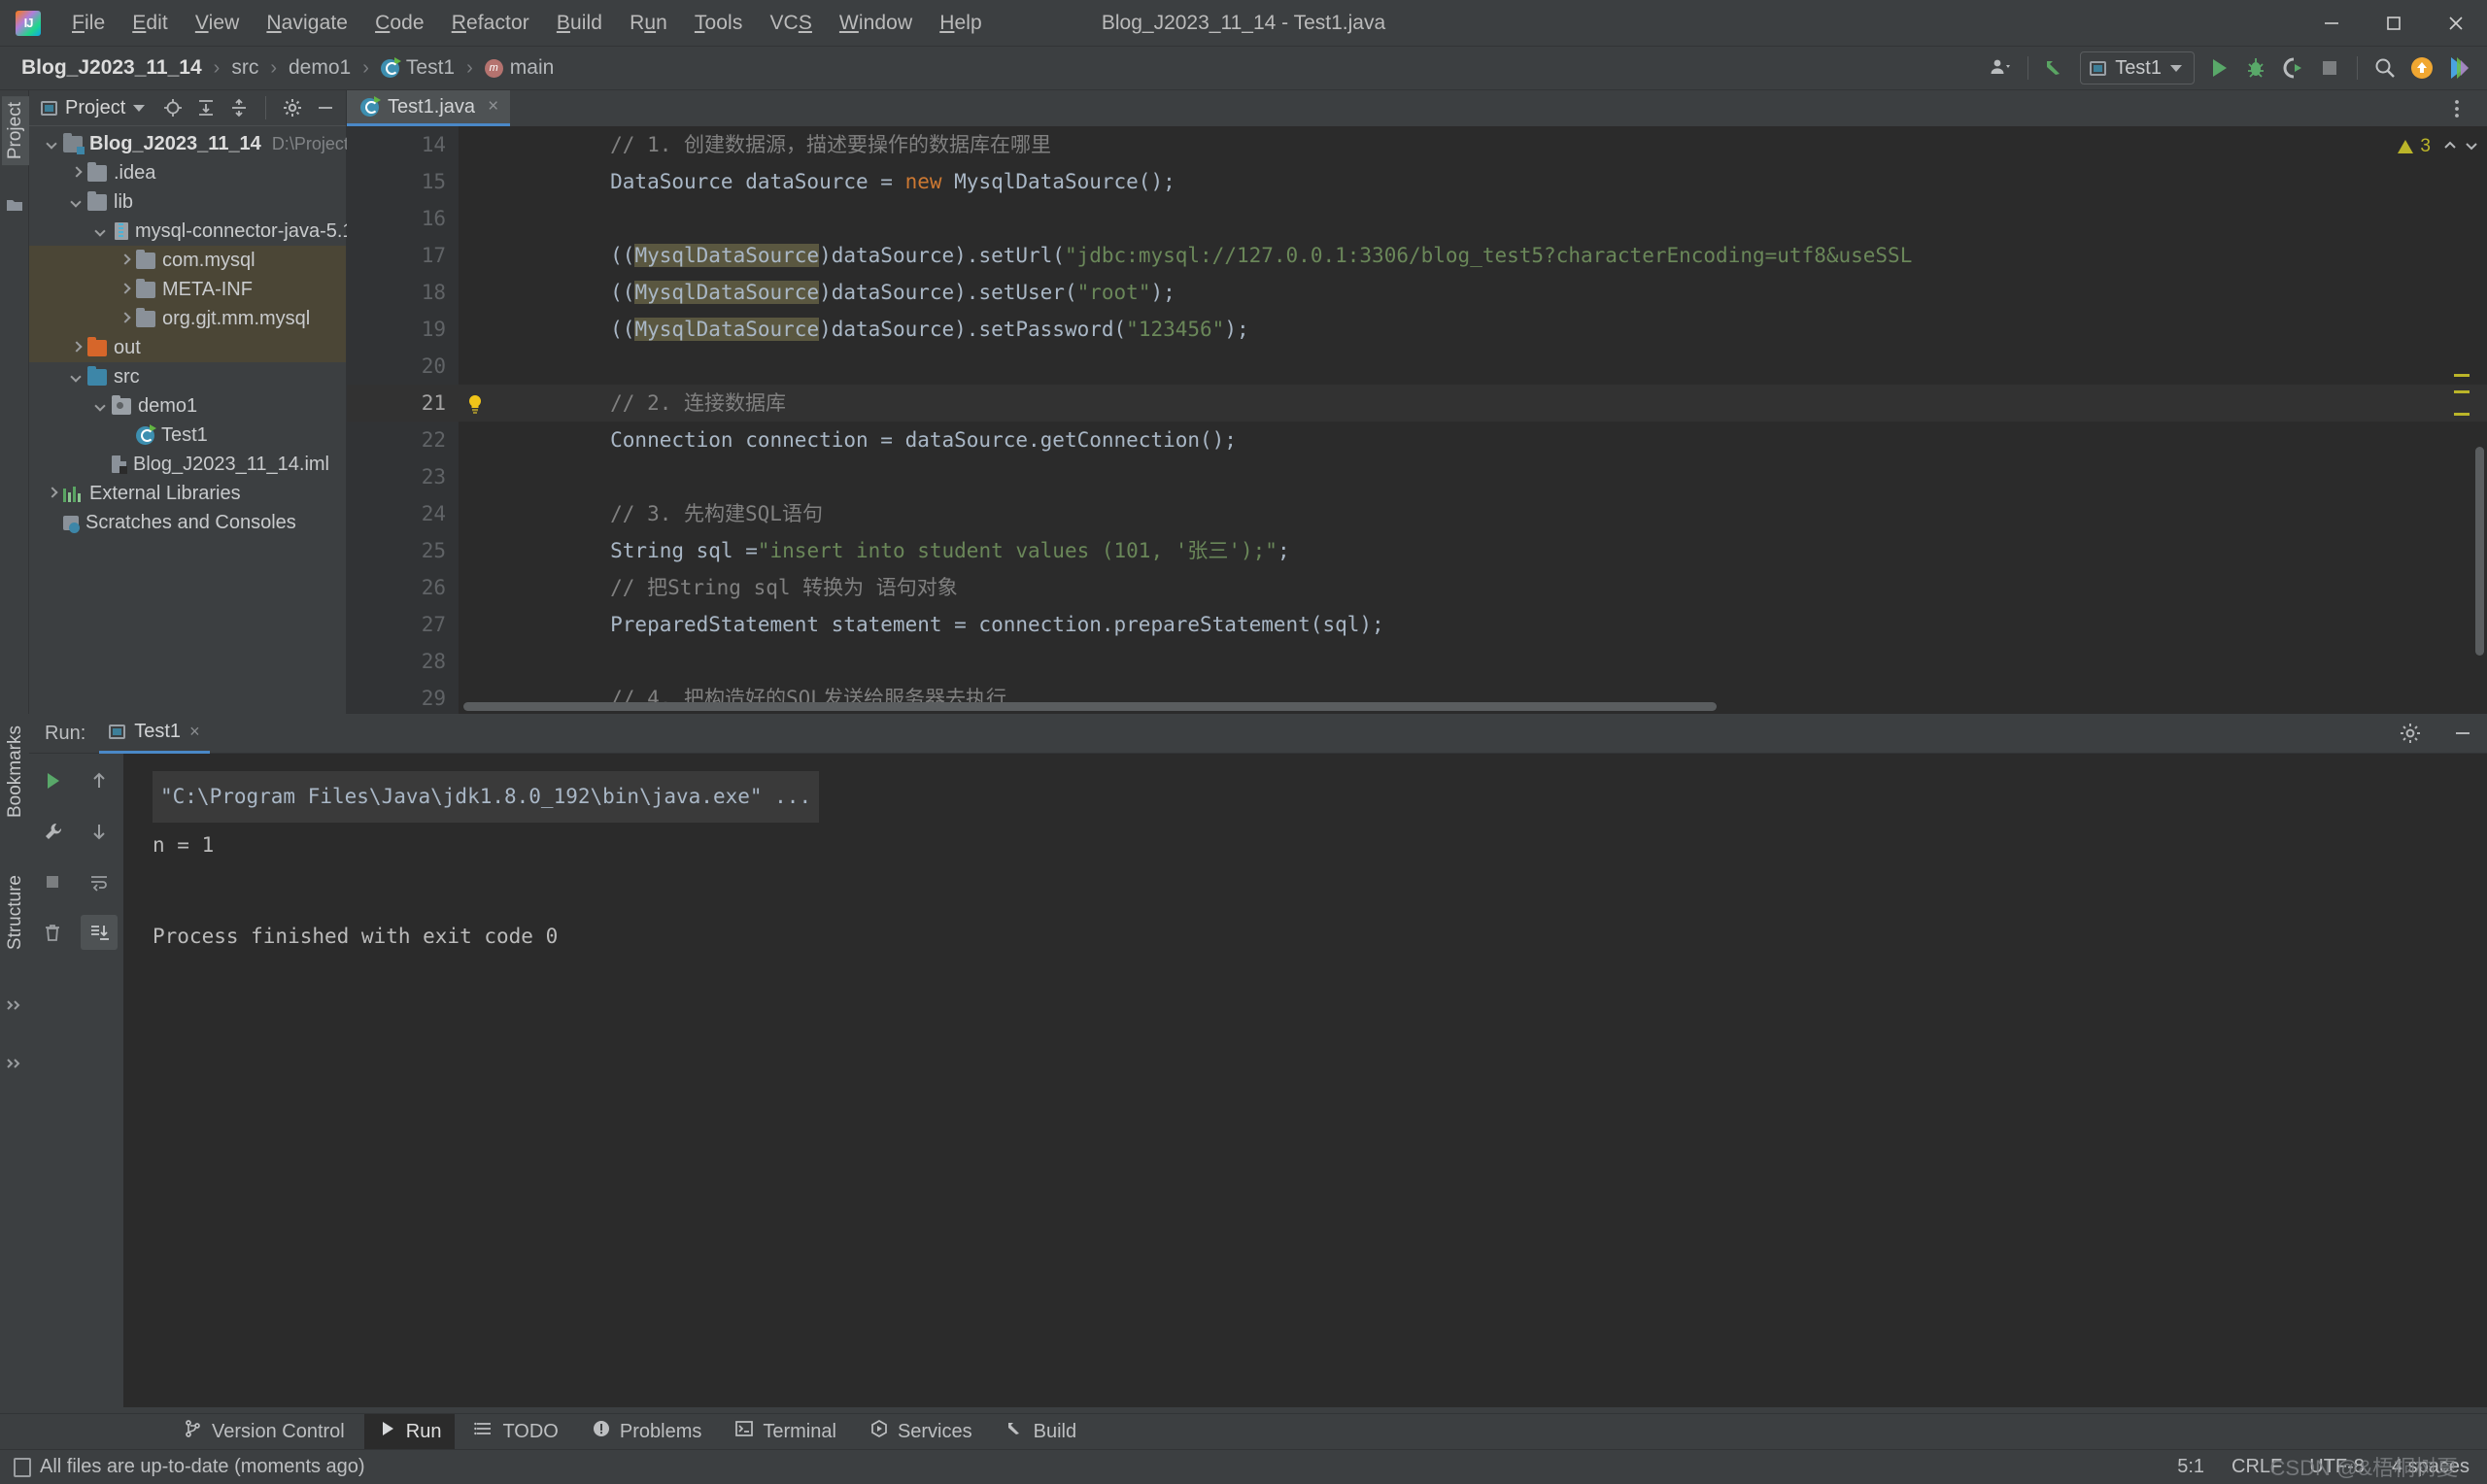 The width and height of the screenshot is (2487, 1484). I want to click on stop-icon, so click(52, 881).